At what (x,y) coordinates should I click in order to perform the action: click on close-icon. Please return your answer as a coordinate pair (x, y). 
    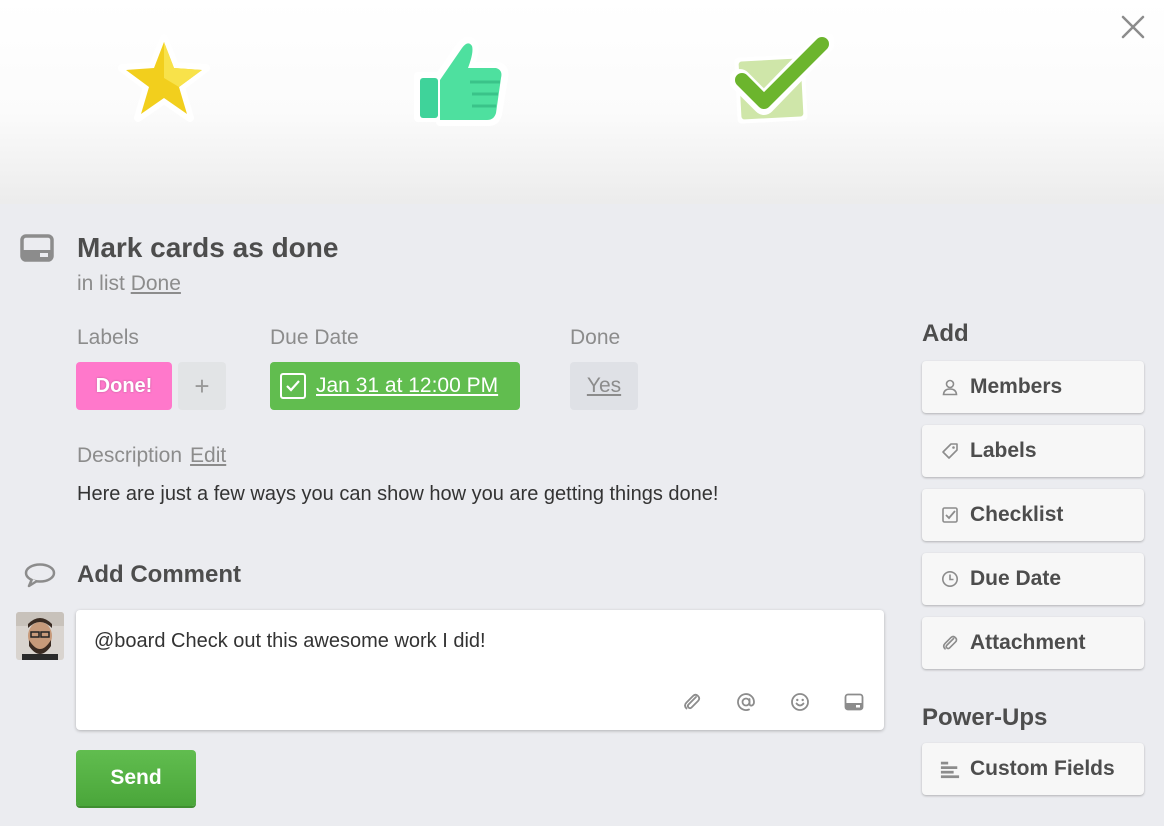
    Looking at the image, I should click on (1133, 27).